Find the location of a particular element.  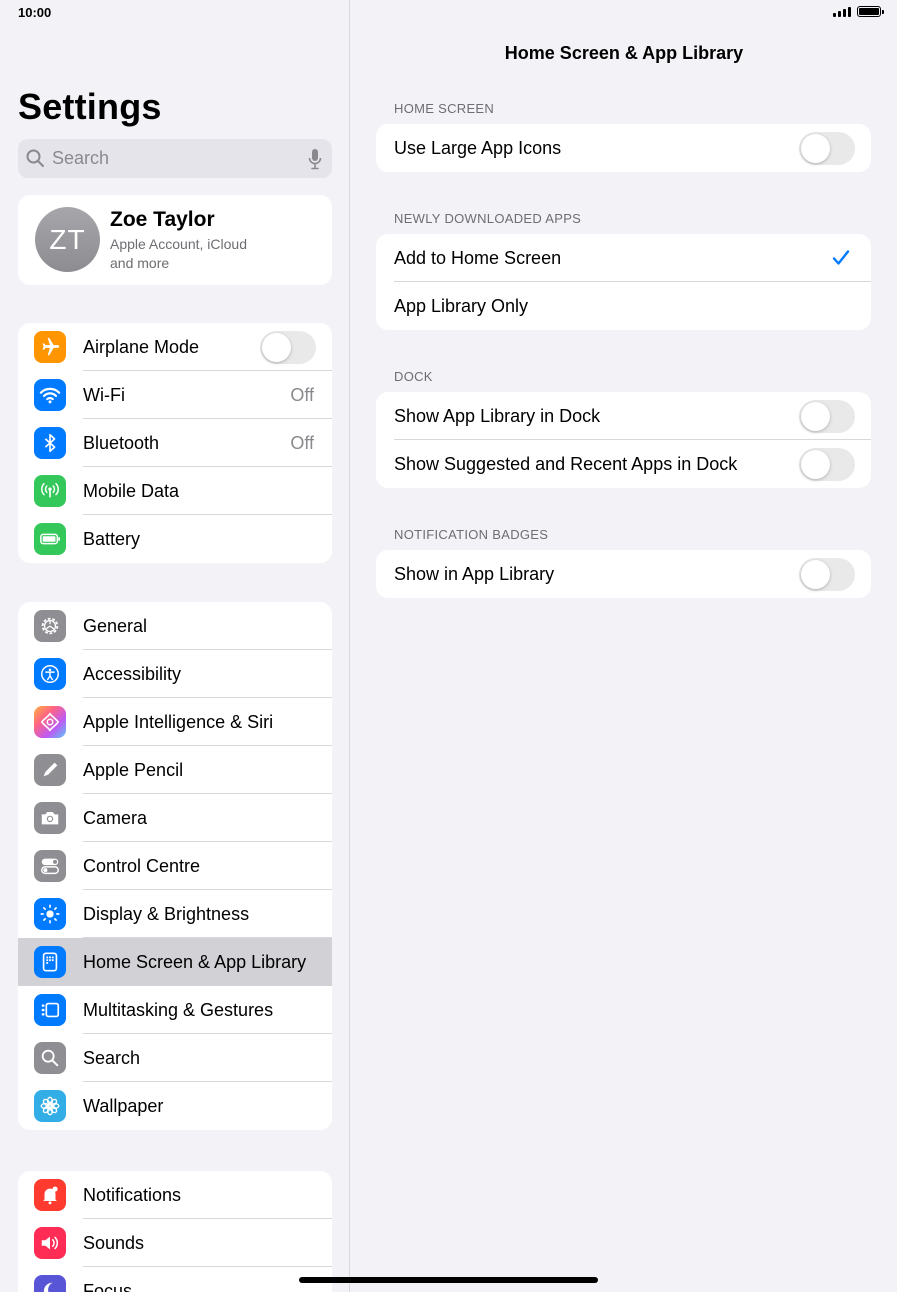

sidebar-item-label: Accessibility is located at coordinates (132, 674).